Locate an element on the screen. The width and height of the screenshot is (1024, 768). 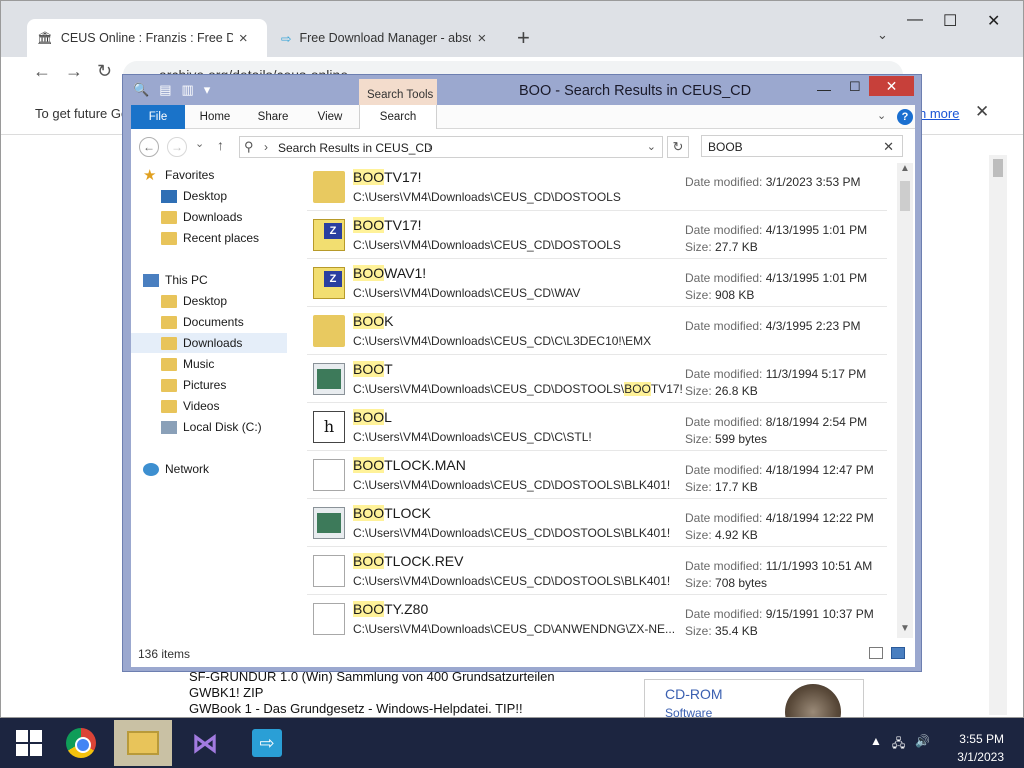
explorer-close-button: ✕ is located at coordinates (891, 86).